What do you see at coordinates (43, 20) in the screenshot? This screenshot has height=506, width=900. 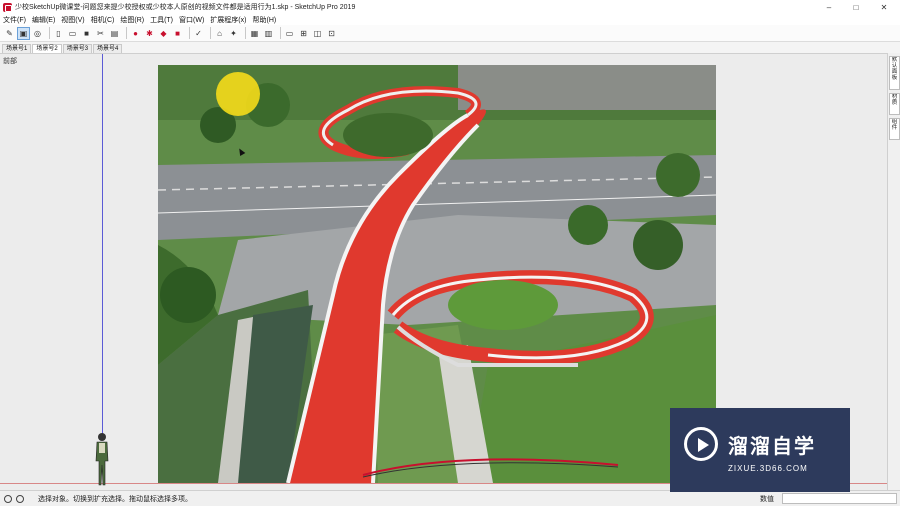 I see `menu-edit: 编辑(E)` at bounding box center [43, 20].